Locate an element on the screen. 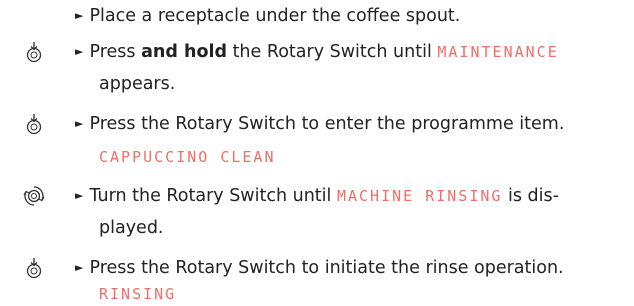 This screenshot has width=634, height=306. step-4-text-b: is dis- is located at coordinates (530, 196).